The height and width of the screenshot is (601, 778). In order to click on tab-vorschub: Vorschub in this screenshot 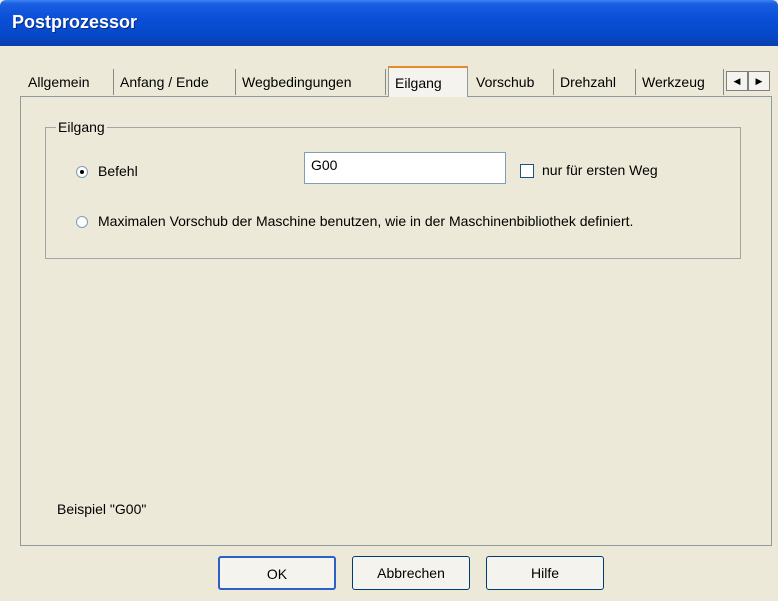, I will do `click(512, 82)`.